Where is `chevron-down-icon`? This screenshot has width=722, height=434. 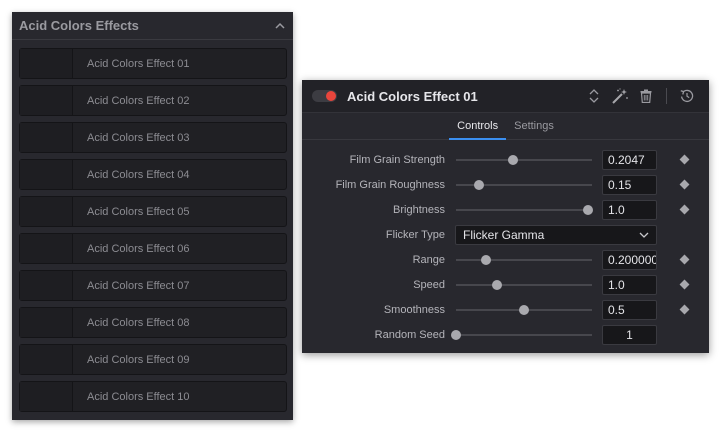
chevron-down-icon is located at coordinates (644, 235).